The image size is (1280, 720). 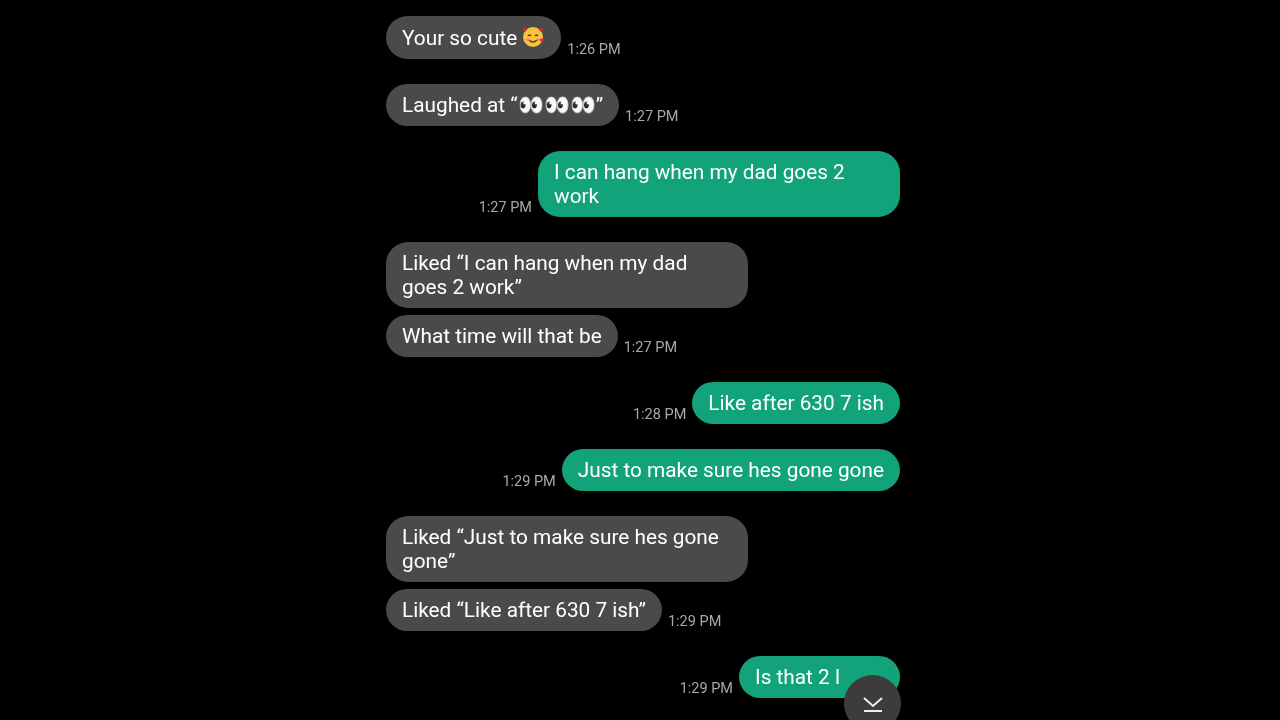 I want to click on message-text: Your so cute, so click(x=460, y=38).